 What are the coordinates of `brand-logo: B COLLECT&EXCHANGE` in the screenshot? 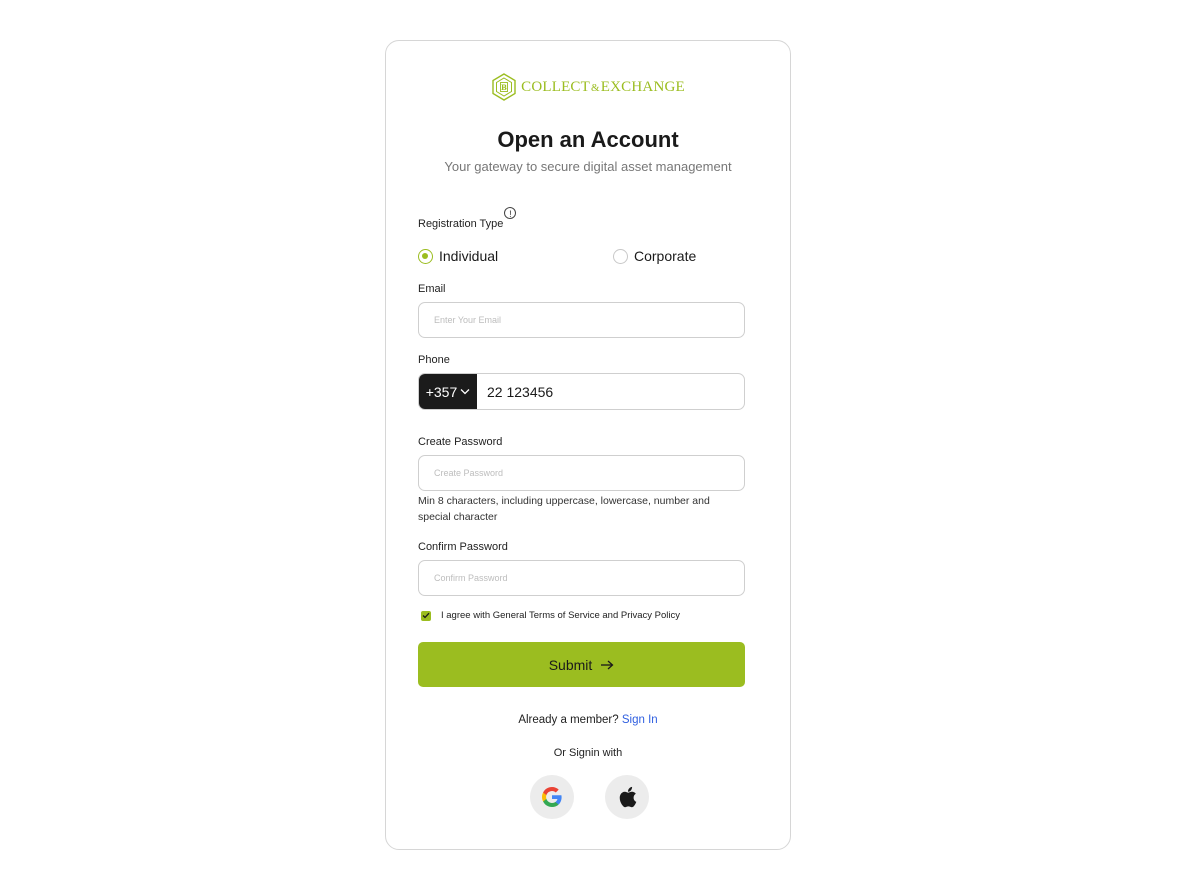 It's located at (588, 87).